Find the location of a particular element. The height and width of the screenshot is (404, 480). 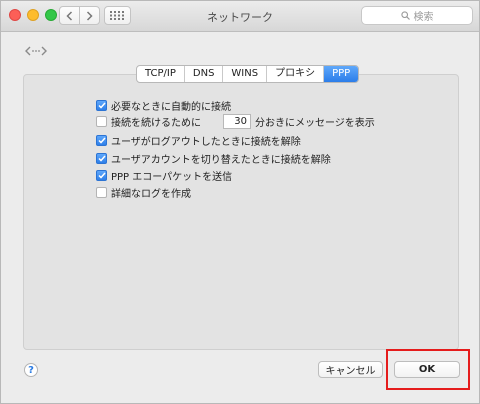

search-placeholder: 検索 is located at coordinates (423, 17).